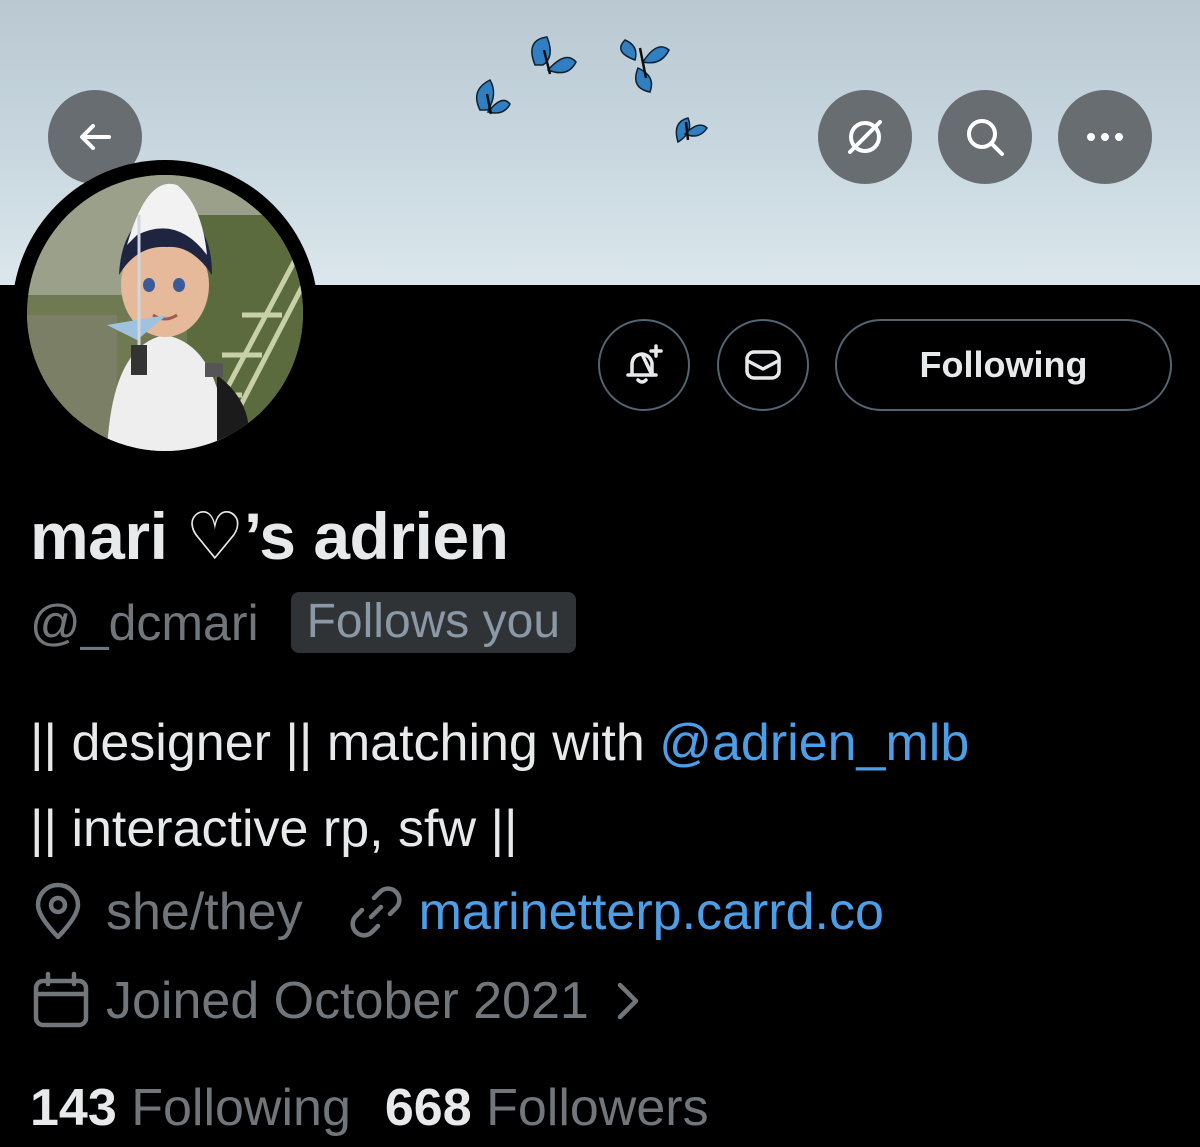 The image size is (1200, 1147). I want to click on following-label: Following, so click(241, 1108).